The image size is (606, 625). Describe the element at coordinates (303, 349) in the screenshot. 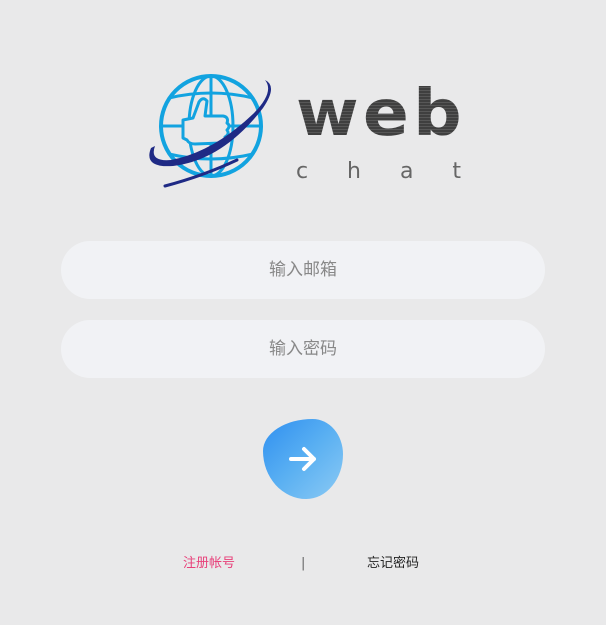

I see `password-input` at that location.